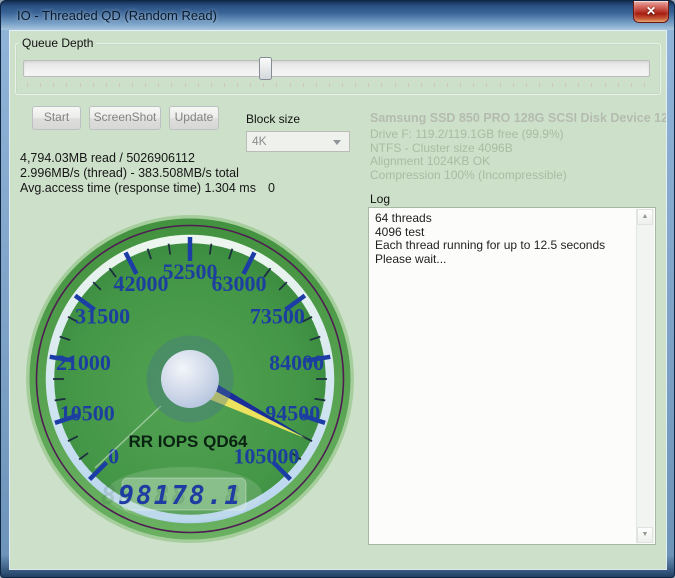  What do you see at coordinates (125, 118) in the screenshot?
I see `screenshot-button: ScreenShot` at bounding box center [125, 118].